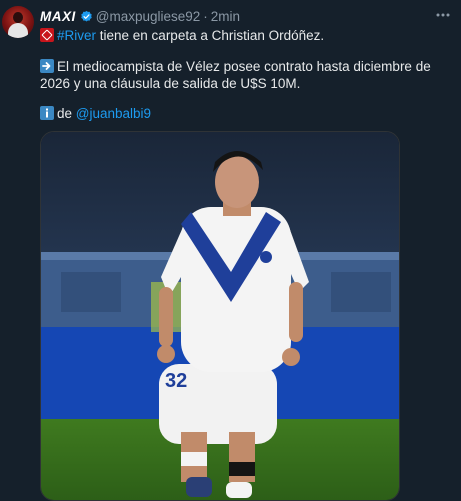 This screenshot has width=461, height=501. I want to click on jersey-number: 32, so click(176, 381).